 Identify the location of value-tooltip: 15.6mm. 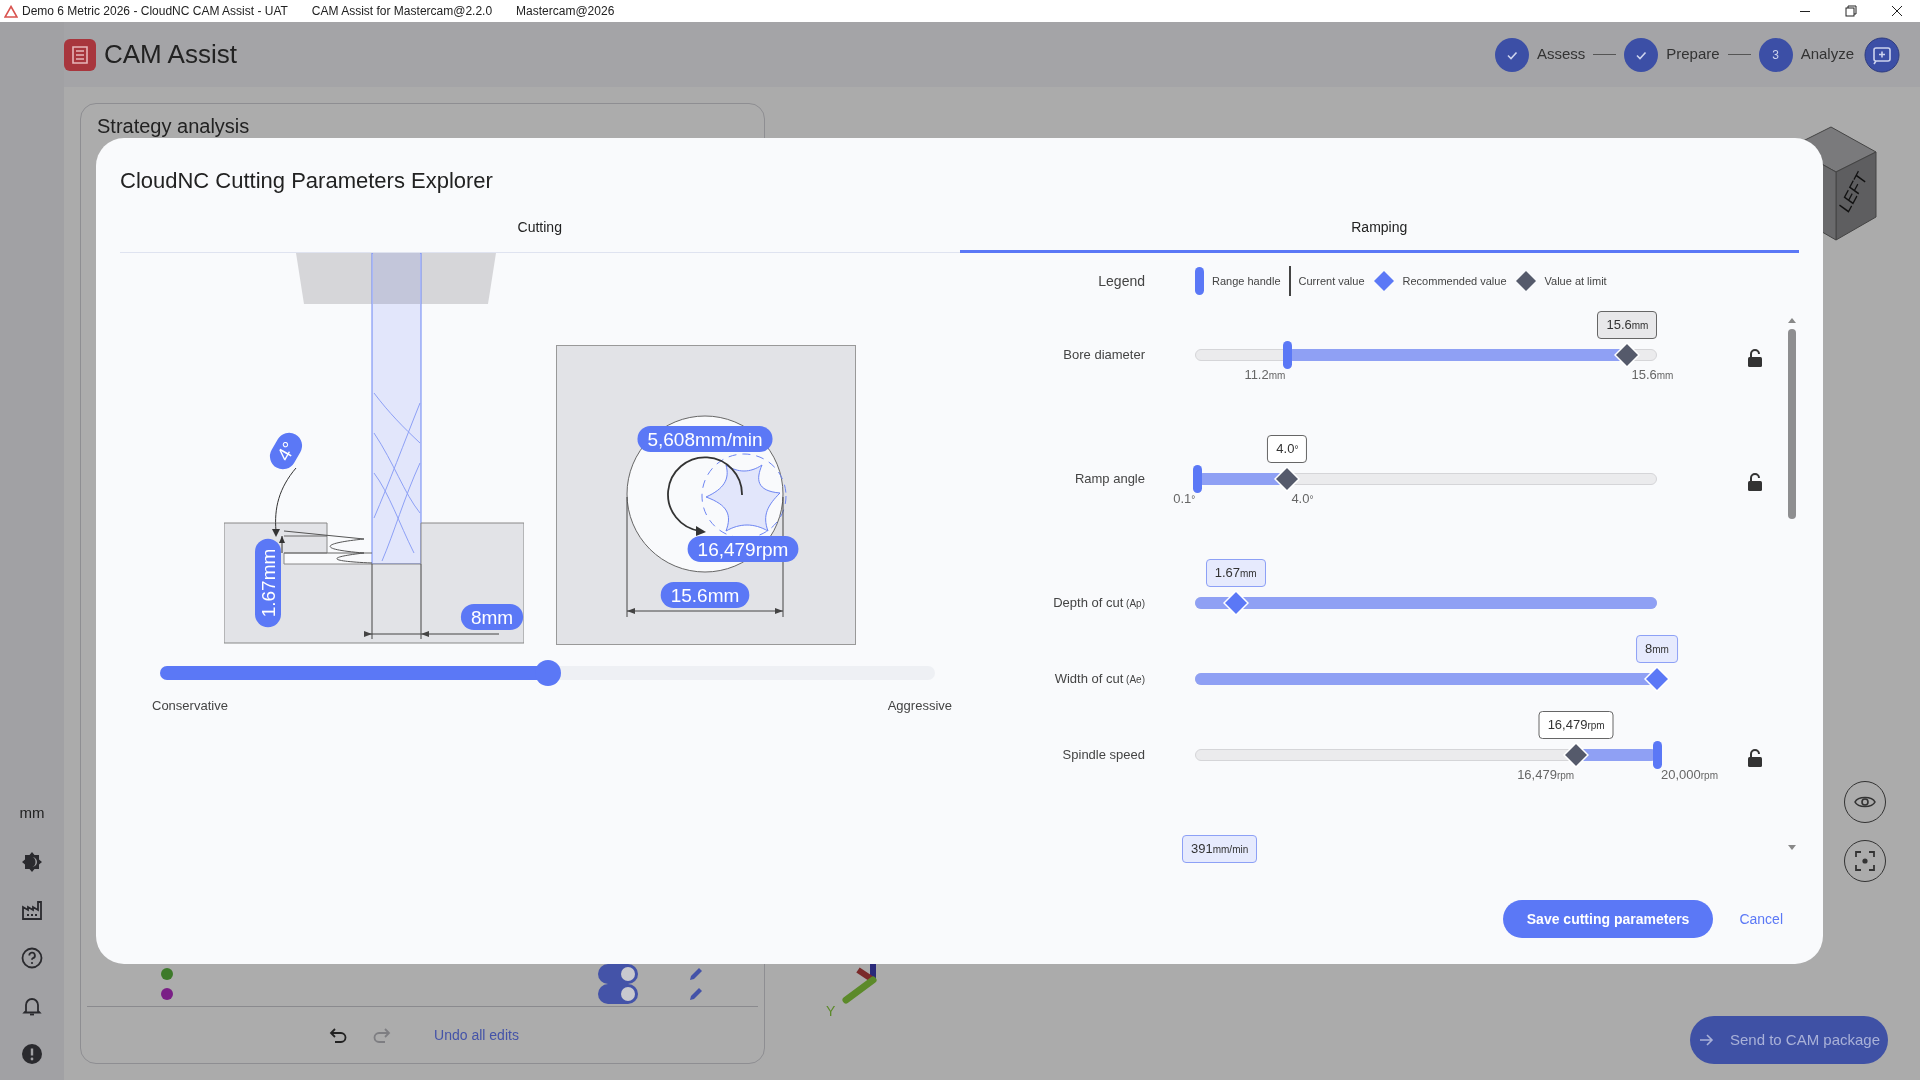
(1627, 325).